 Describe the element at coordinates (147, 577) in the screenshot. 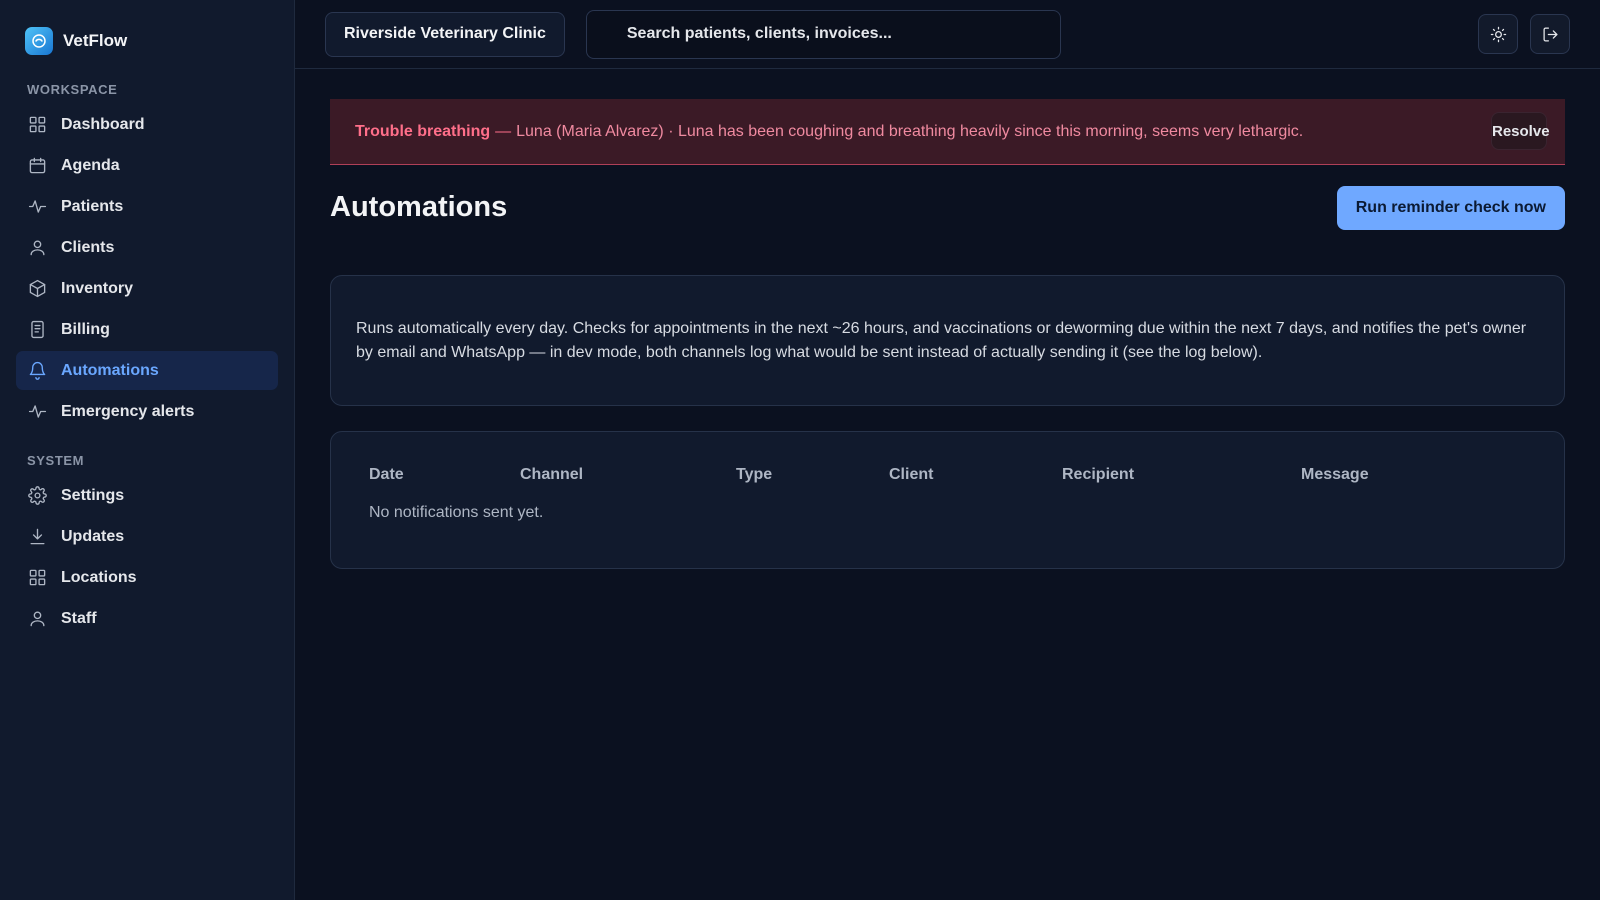

I see `sidebar-item-locations: Locations` at that location.